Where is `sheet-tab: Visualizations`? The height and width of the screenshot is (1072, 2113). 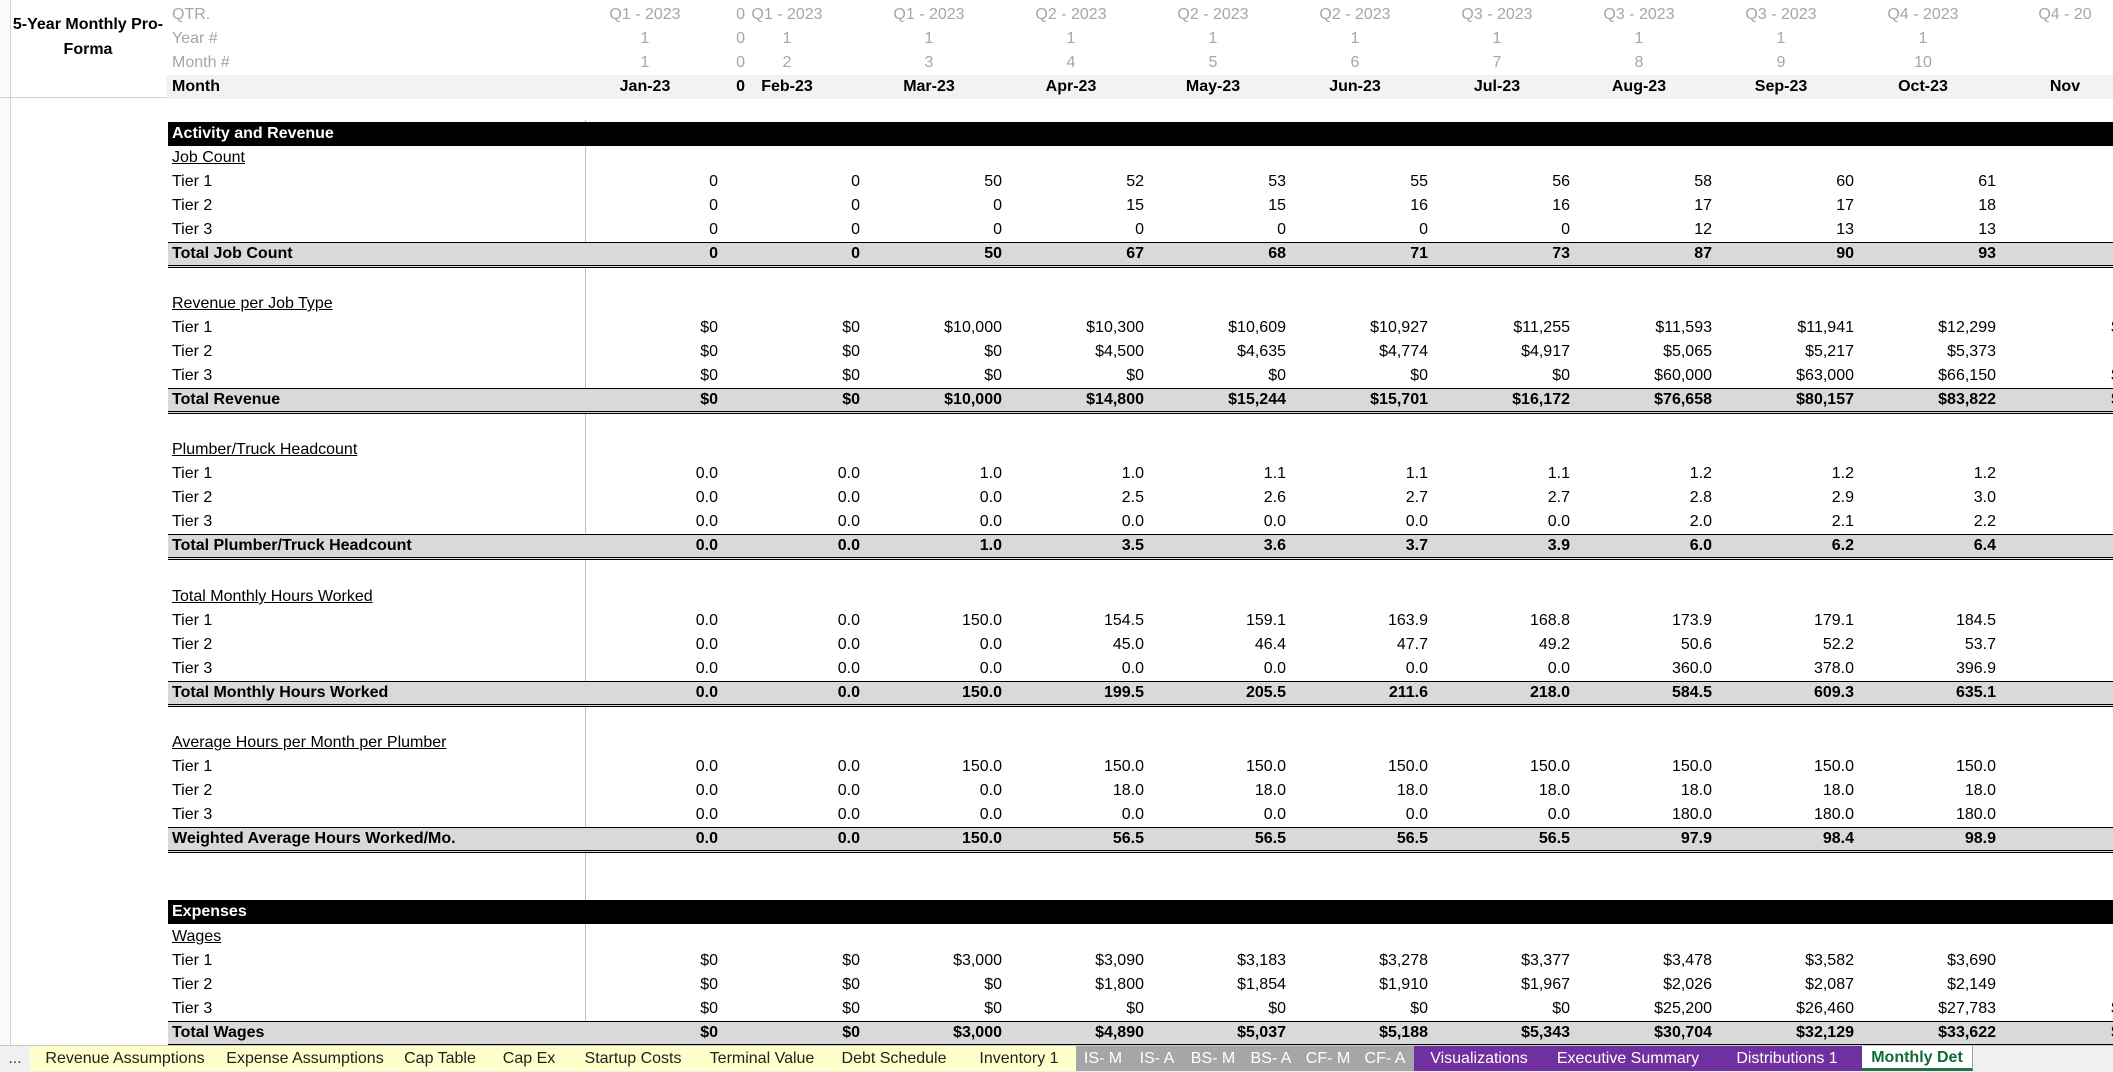
sheet-tab: Visualizations is located at coordinates (1479, 1058).